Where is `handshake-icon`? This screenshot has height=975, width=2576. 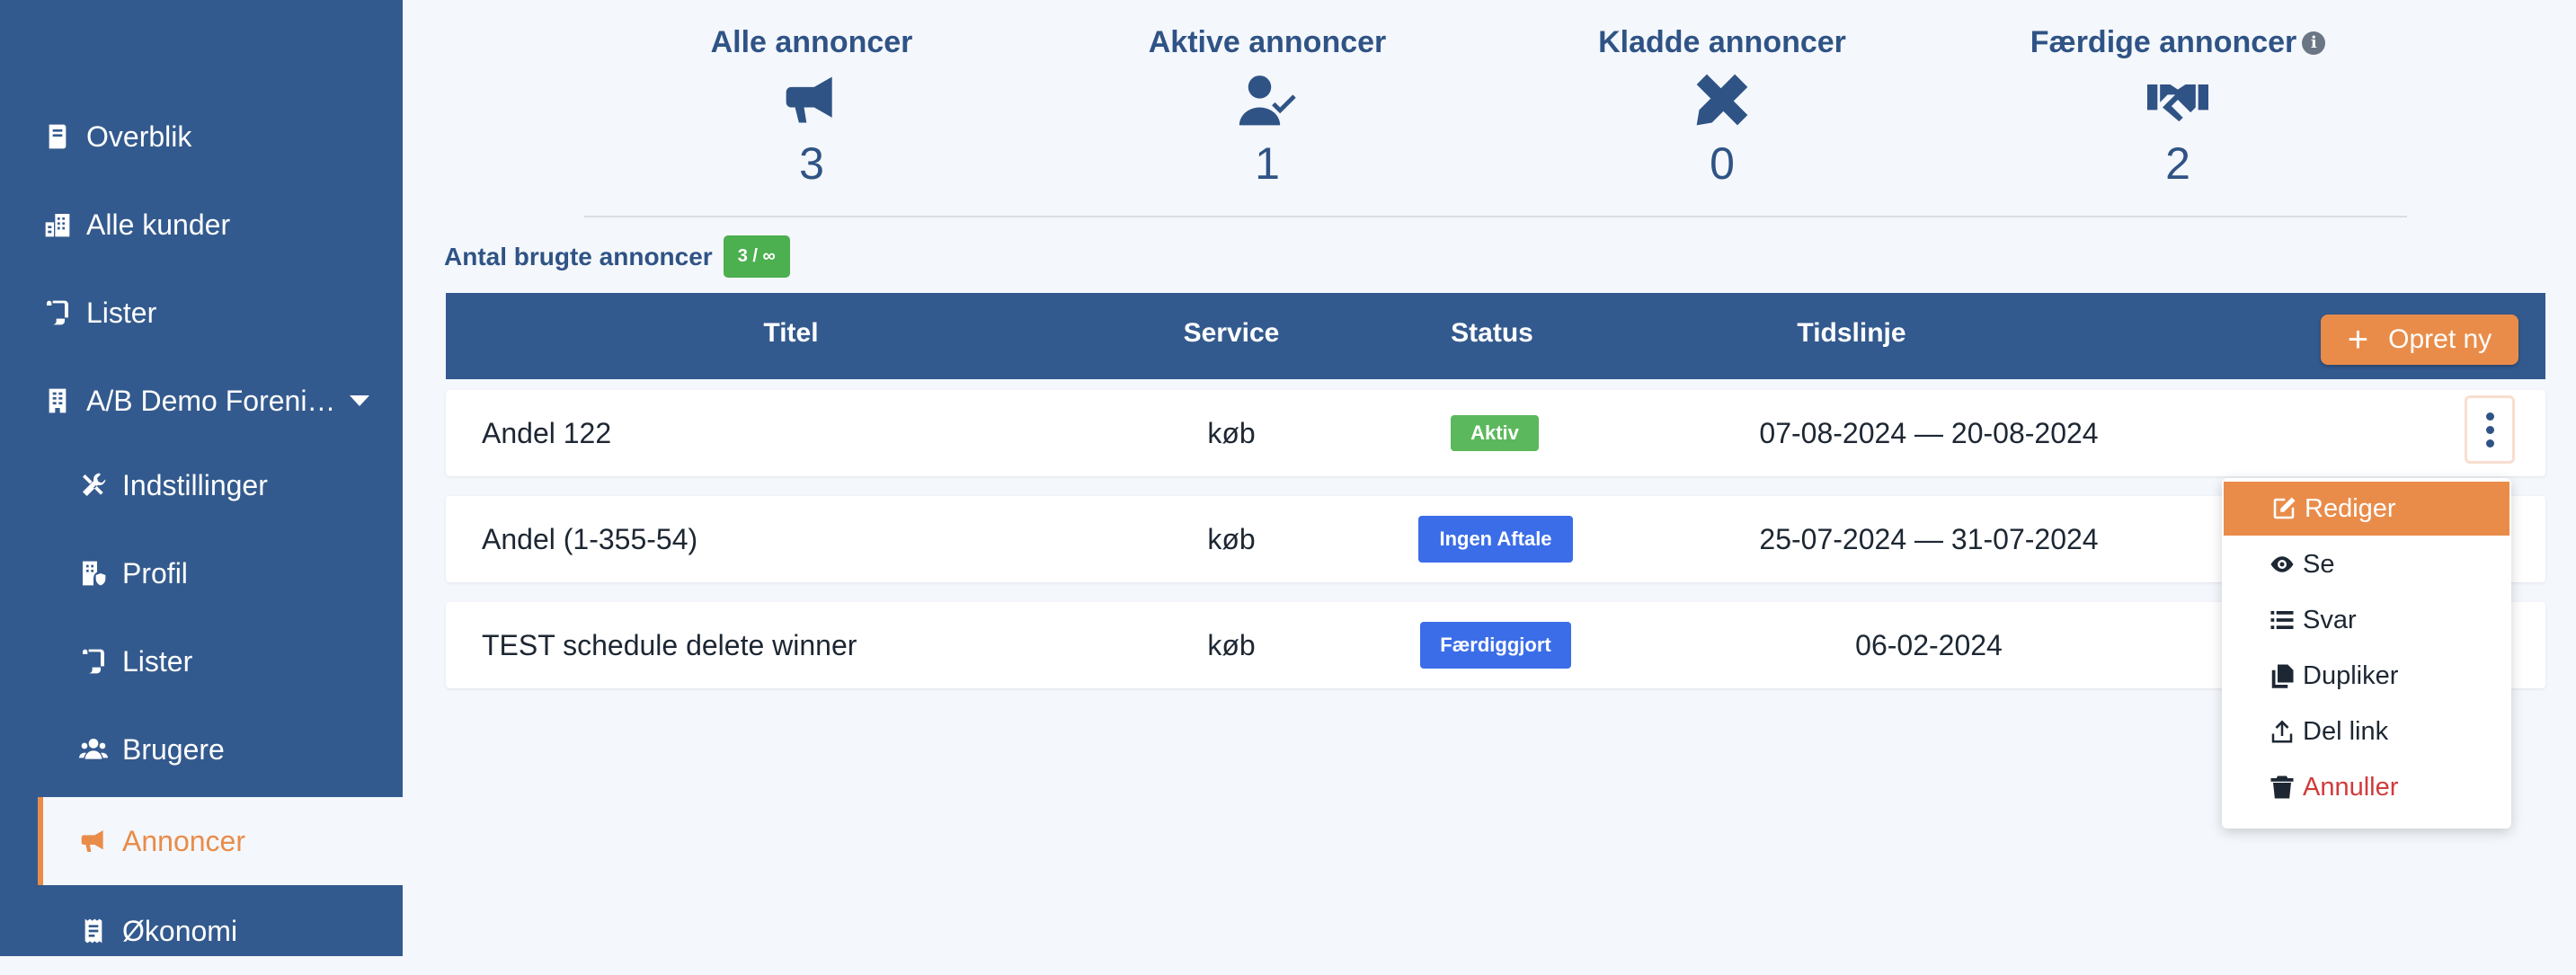 handshake-icon is located at coordinates (2178, 100).